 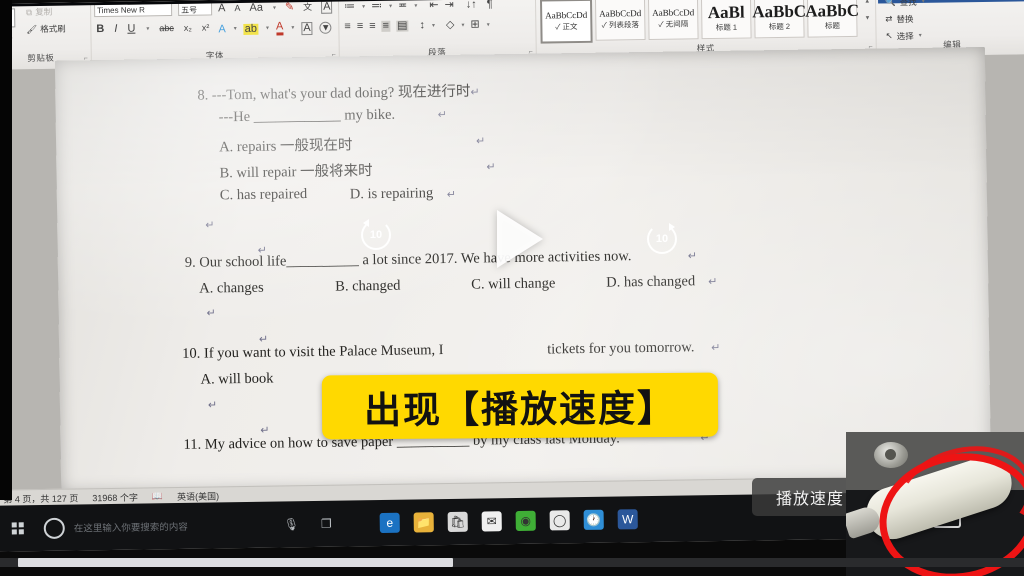 What do you see at coordinates (433, 26) in the screenshot?
I see `line-spacing-caret-icon: ▾` at bounding box center [433, 26].